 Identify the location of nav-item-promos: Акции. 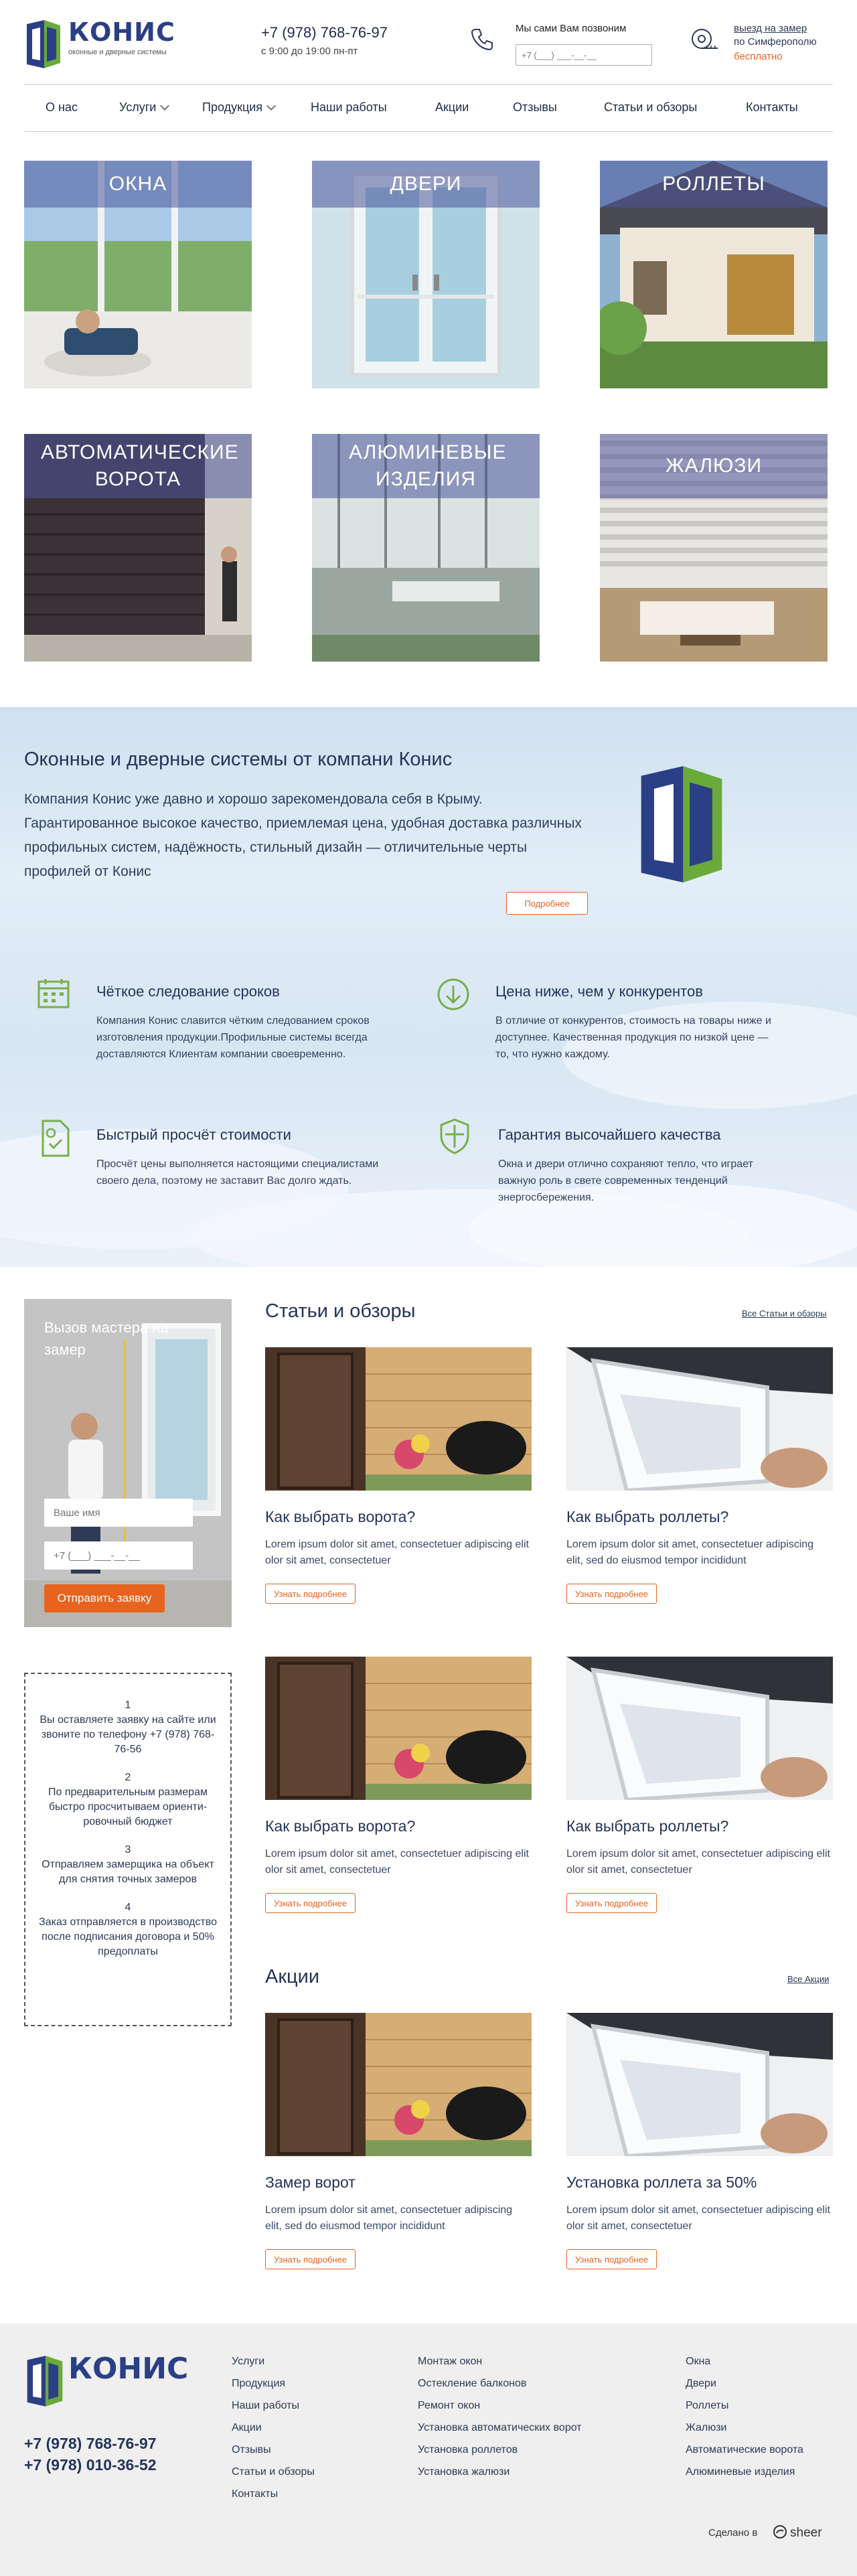
(452, 107).